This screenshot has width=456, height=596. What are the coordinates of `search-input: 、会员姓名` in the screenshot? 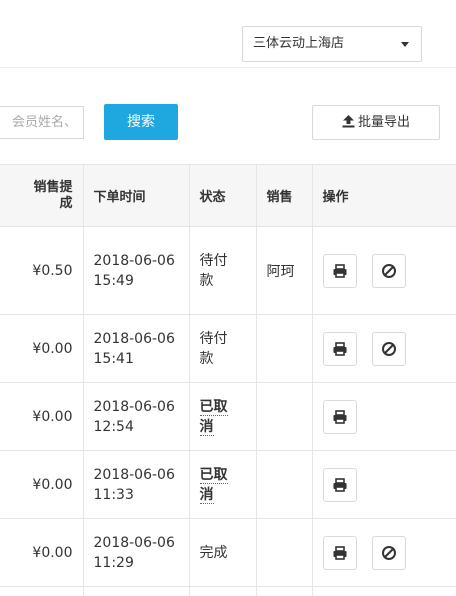 It's located at (42, 122).